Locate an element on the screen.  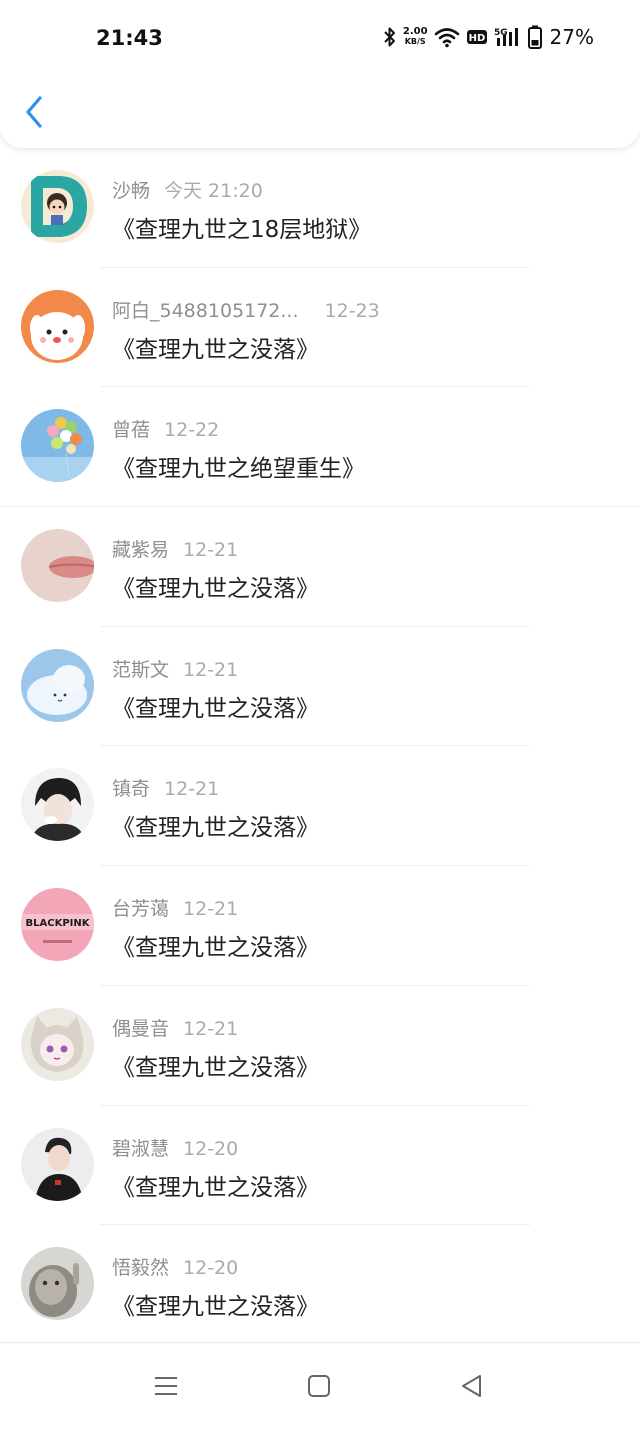
chevron-left-icon is located at coordinates (34, 112).